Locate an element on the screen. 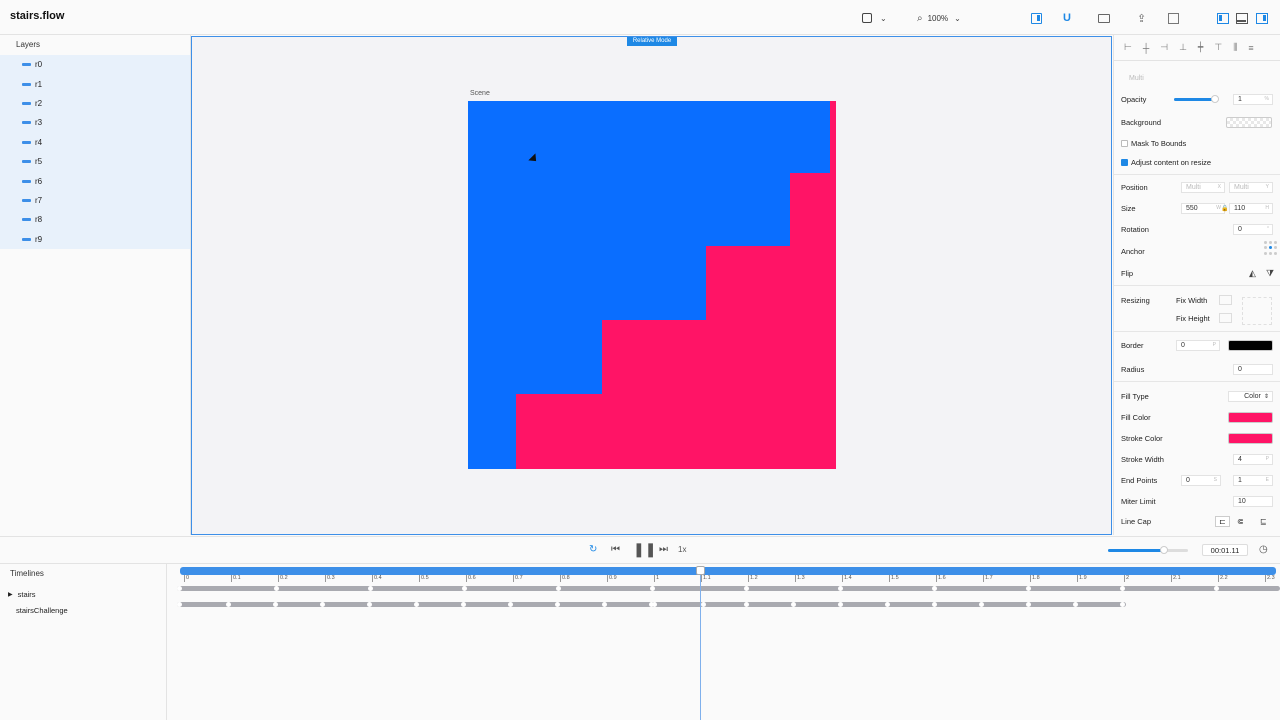 The width and height of the screenshot is (1280, 720). zoom-control: ⌕ 100% ⌄ is located at coordinates (939, 18).